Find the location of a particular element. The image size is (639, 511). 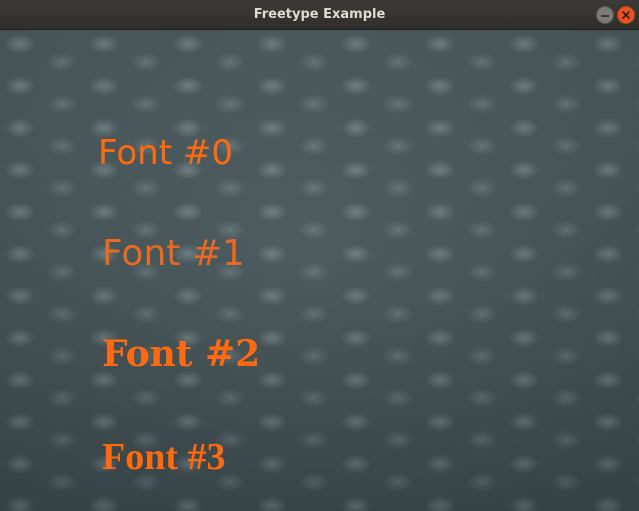

close-icon is located at coordinates (626, 15).